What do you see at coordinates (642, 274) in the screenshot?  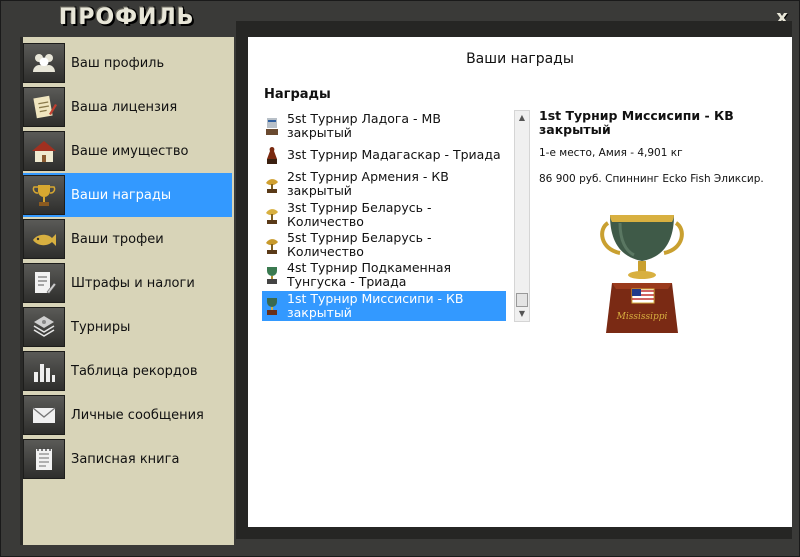 I see `trophy-image: Mississippi` at bounding box center [642, 274].